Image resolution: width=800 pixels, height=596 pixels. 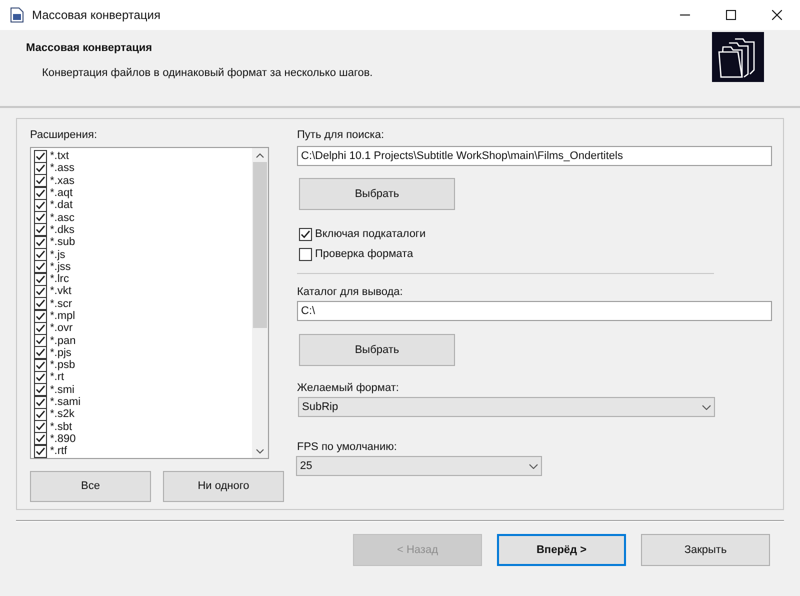 What do you see at coordinates (223, 486) in the screenshot?
I see `list-button: Ни одного` at bounding box center [223, 486].